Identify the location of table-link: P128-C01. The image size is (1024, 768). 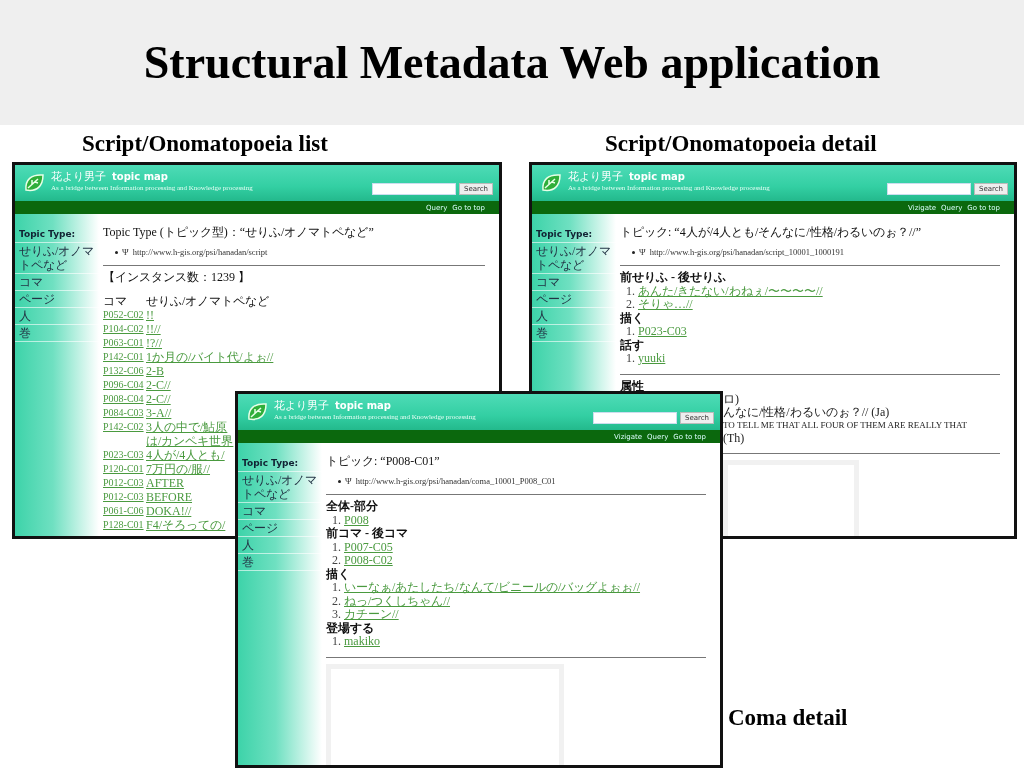
(123, 525).